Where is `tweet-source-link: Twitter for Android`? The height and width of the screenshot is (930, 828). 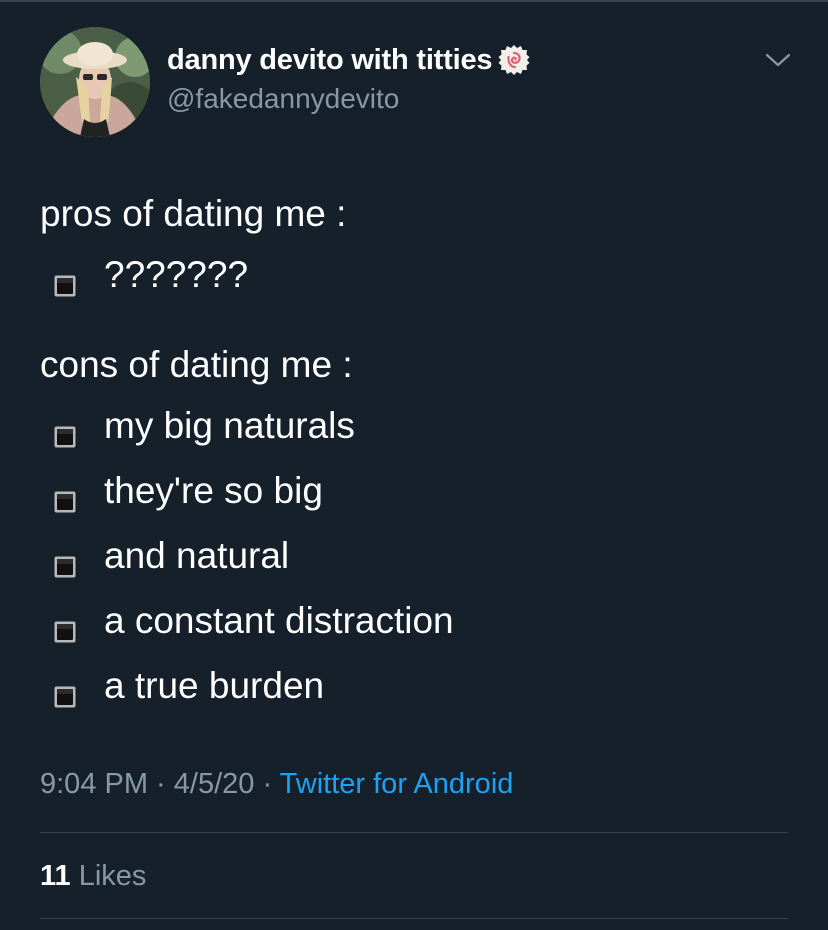
tweet-source-link: Twitter for Android is located at coordinates (397, 784).